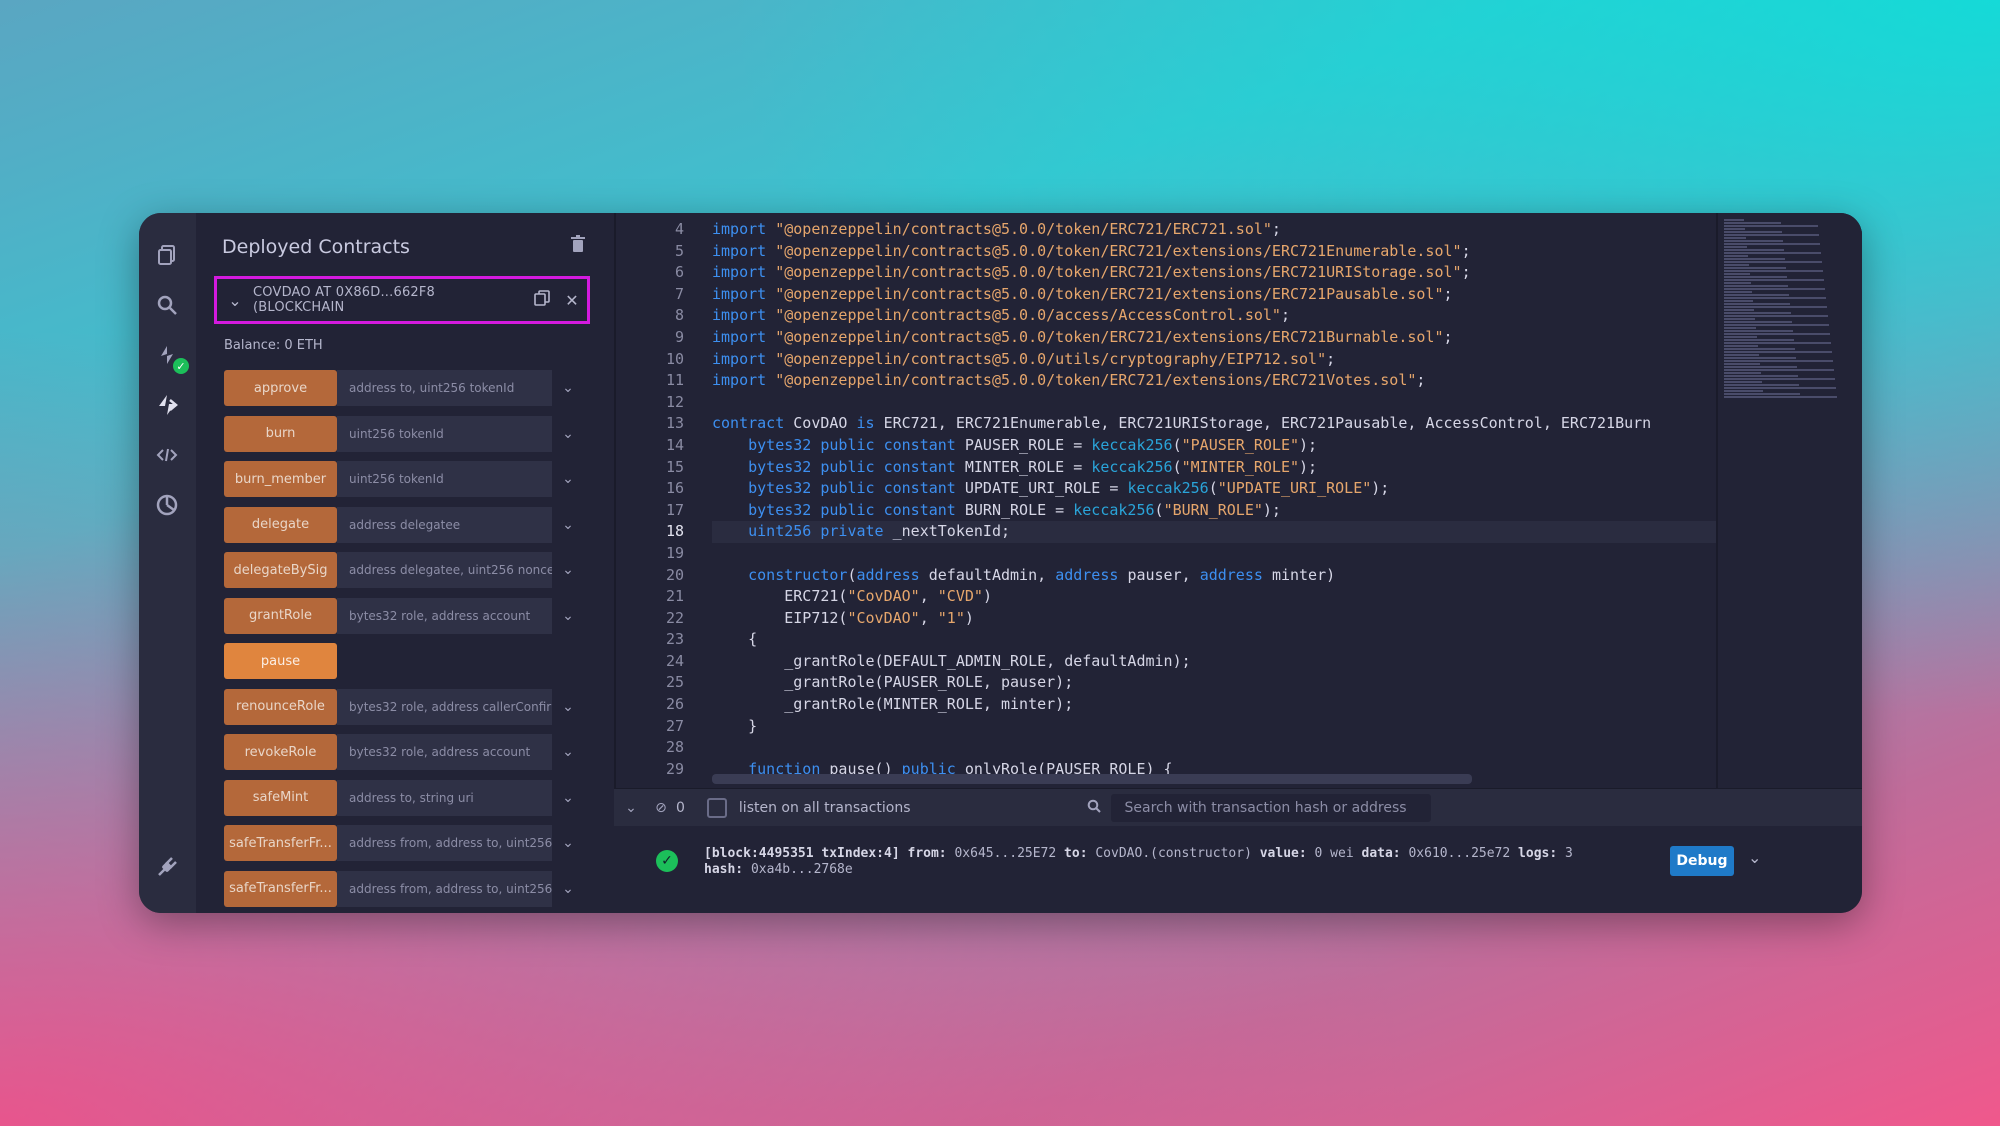 This screenshot has width=2000, height=1126. I want to click on line-number: 26, so click(674, 704).